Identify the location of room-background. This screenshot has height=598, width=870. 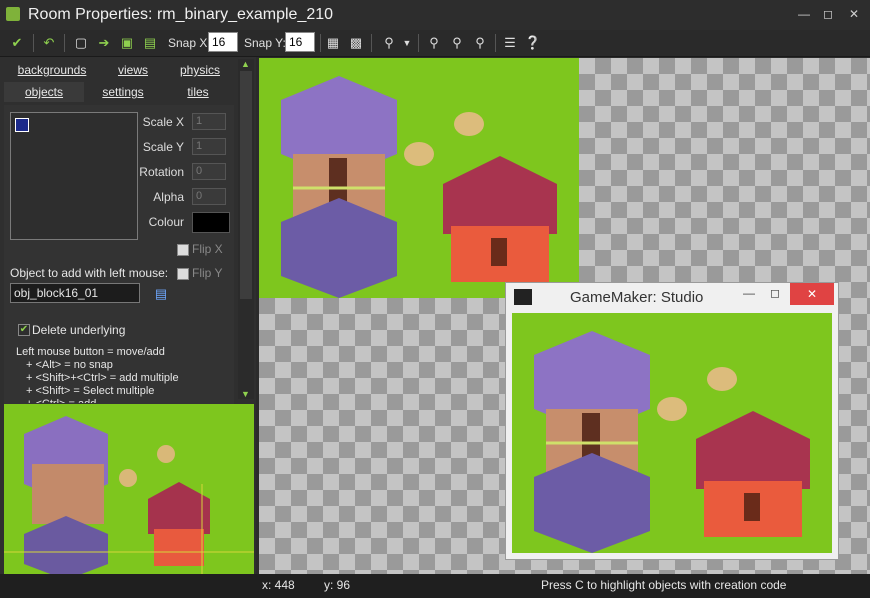
(419, 178).